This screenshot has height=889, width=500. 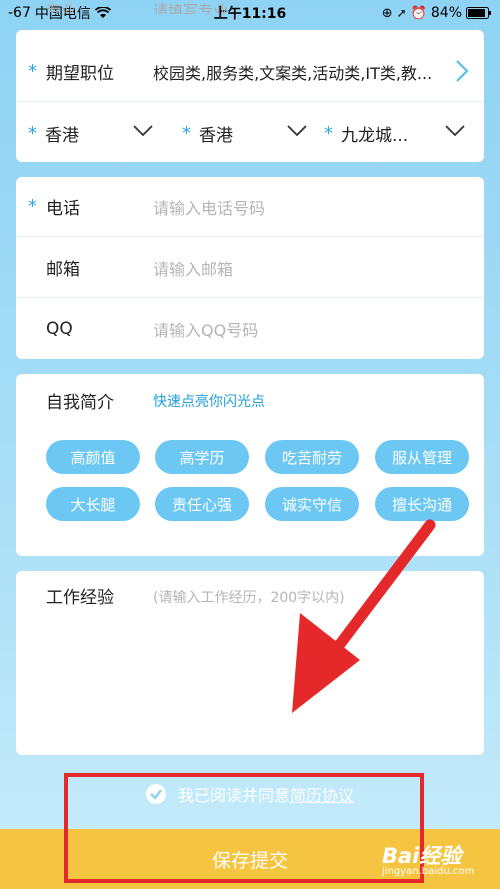 What do you see at coordinates (202, 504) in the screenshot?
I see `tag-chip: 责任心强` at bounding box center [202, 504].